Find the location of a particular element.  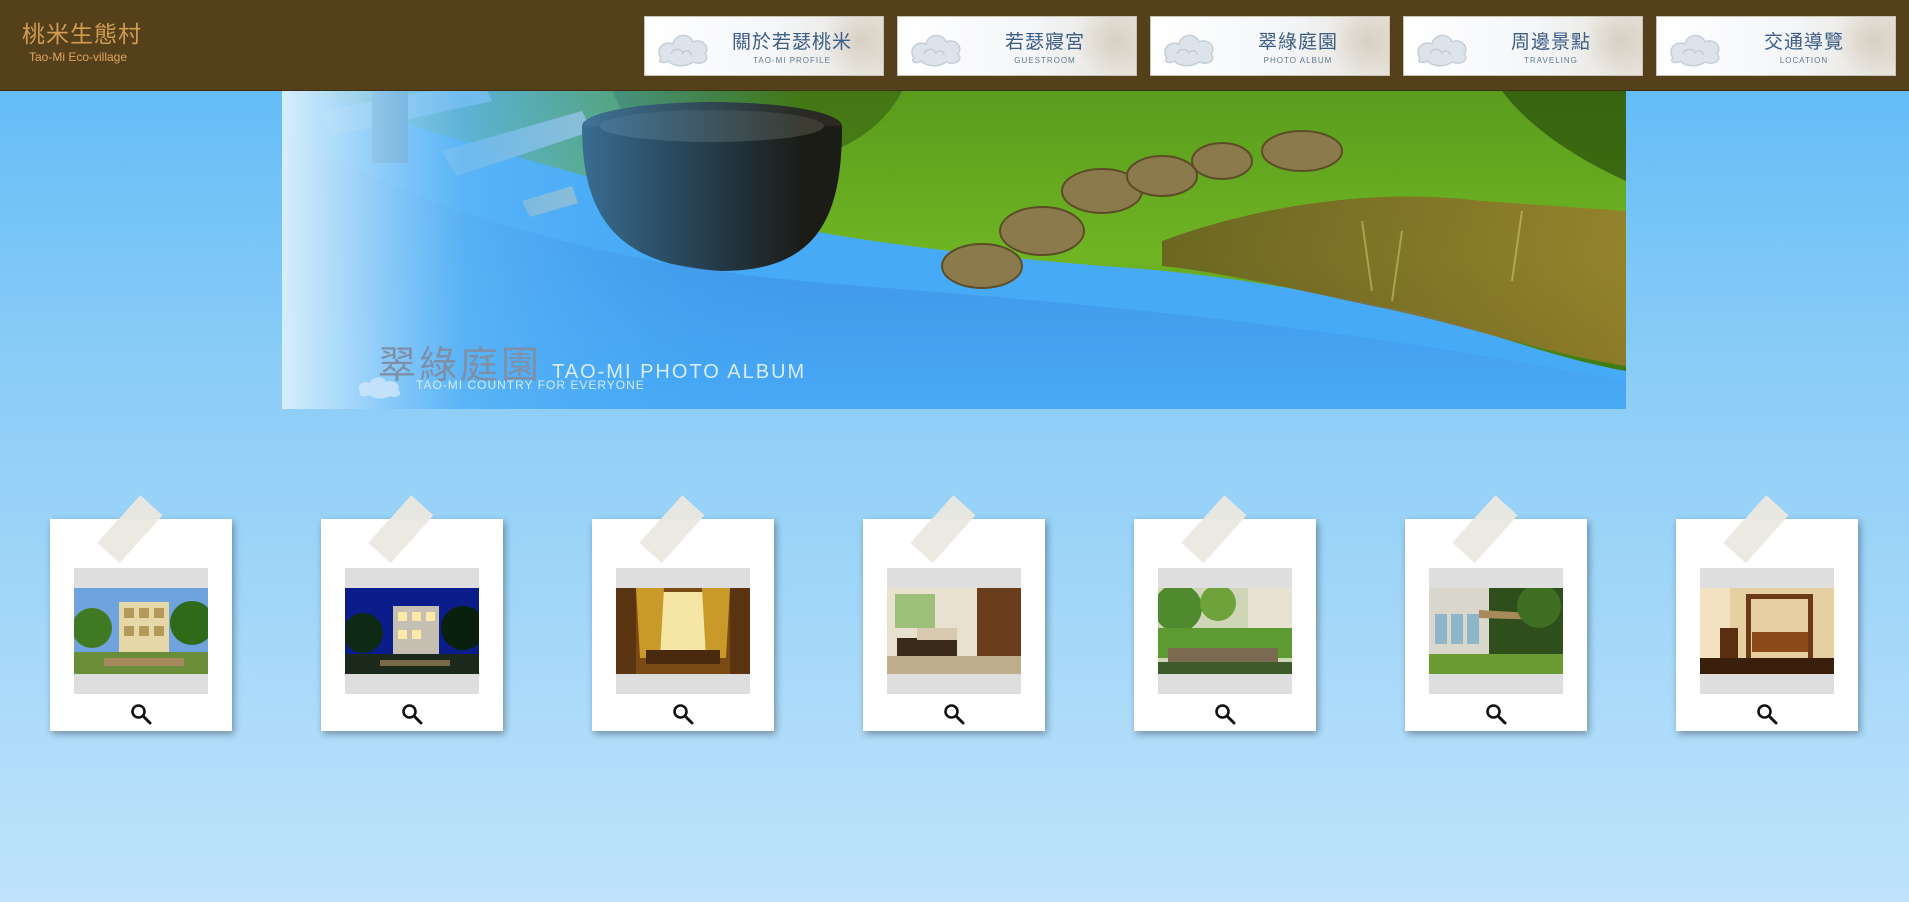

garden-villa-image is located at coordinates (141, 631).